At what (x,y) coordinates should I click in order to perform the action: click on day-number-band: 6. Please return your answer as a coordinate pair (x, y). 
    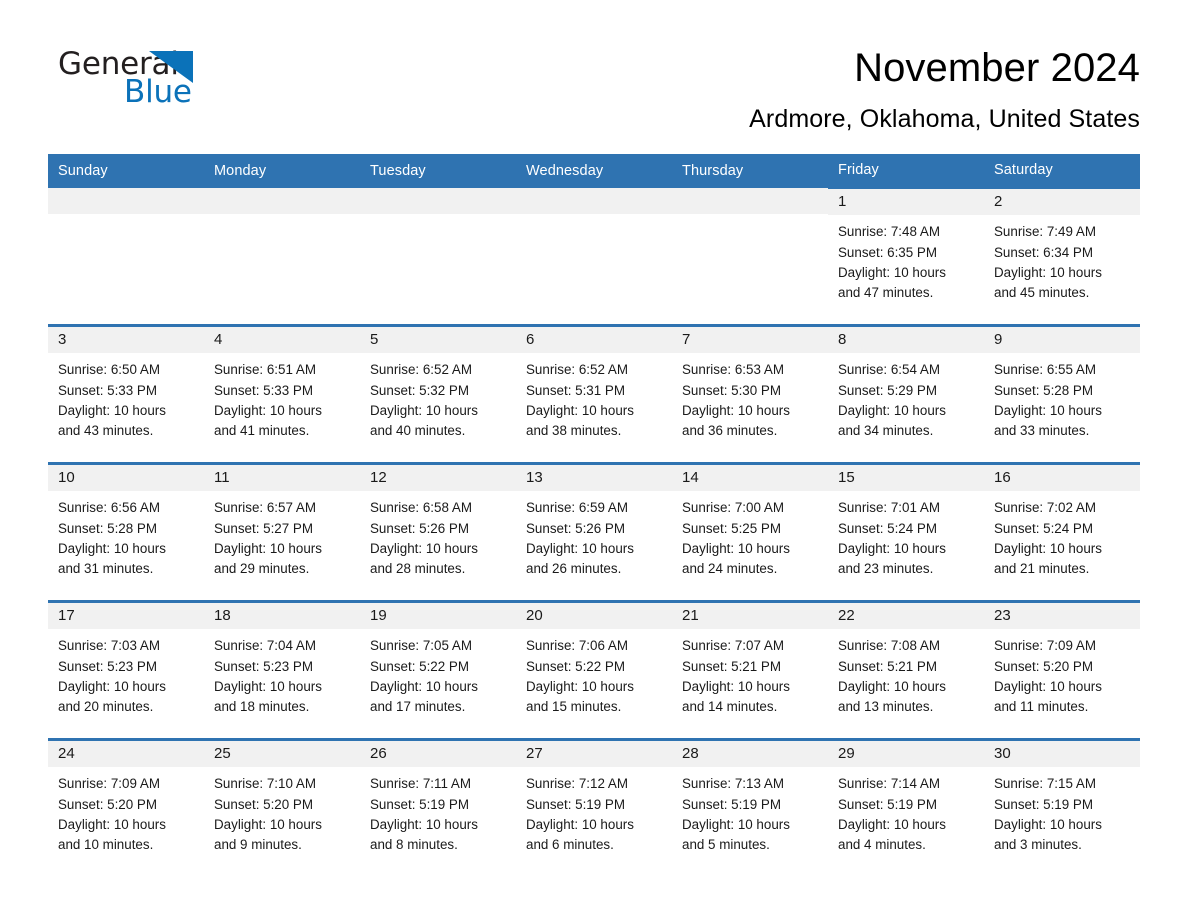
    Looking at the image, I should click on (594, 340).